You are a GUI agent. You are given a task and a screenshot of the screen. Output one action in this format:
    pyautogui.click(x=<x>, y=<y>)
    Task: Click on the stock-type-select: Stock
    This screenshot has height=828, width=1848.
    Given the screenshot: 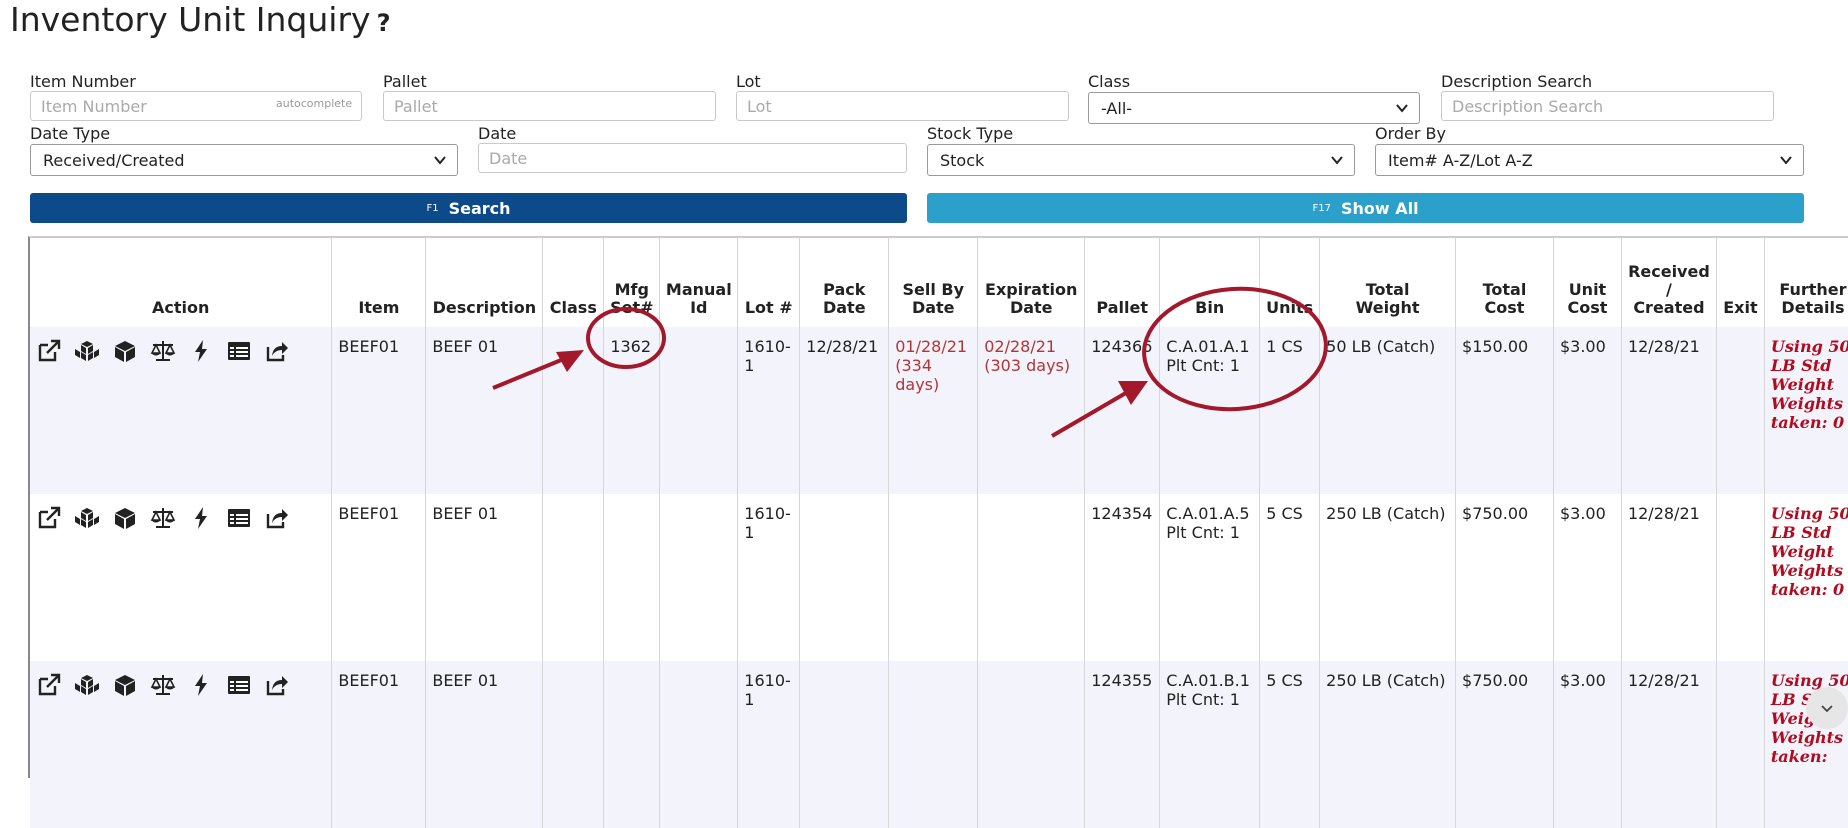 What is the action you would take?
    pyautogui.click(x=1141, y=160)
    